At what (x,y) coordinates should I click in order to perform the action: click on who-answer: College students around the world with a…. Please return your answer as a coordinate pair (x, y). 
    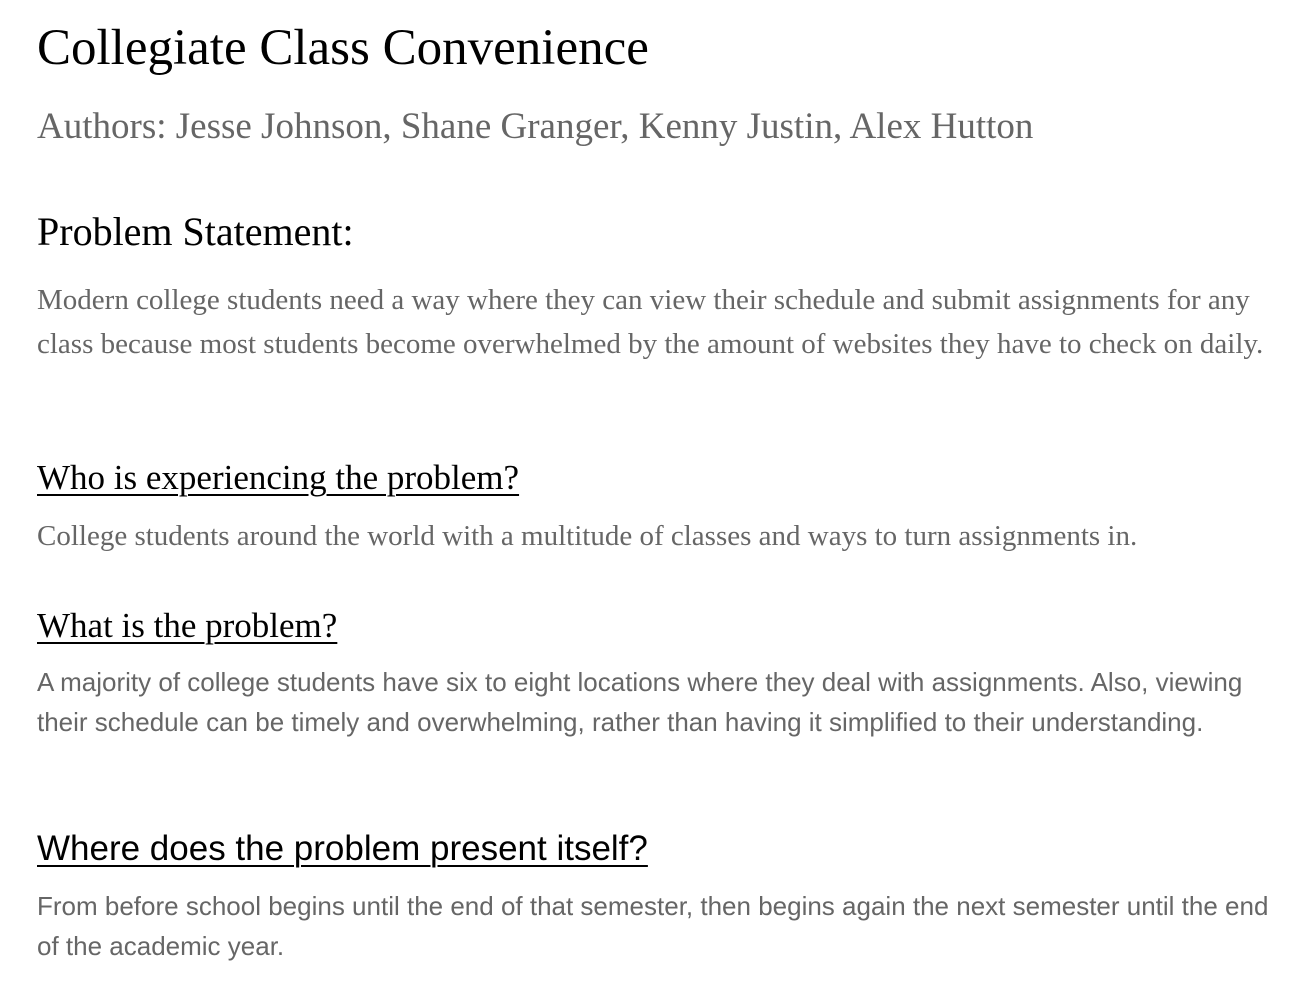
    Looking at the image, I should click on (587, 536).